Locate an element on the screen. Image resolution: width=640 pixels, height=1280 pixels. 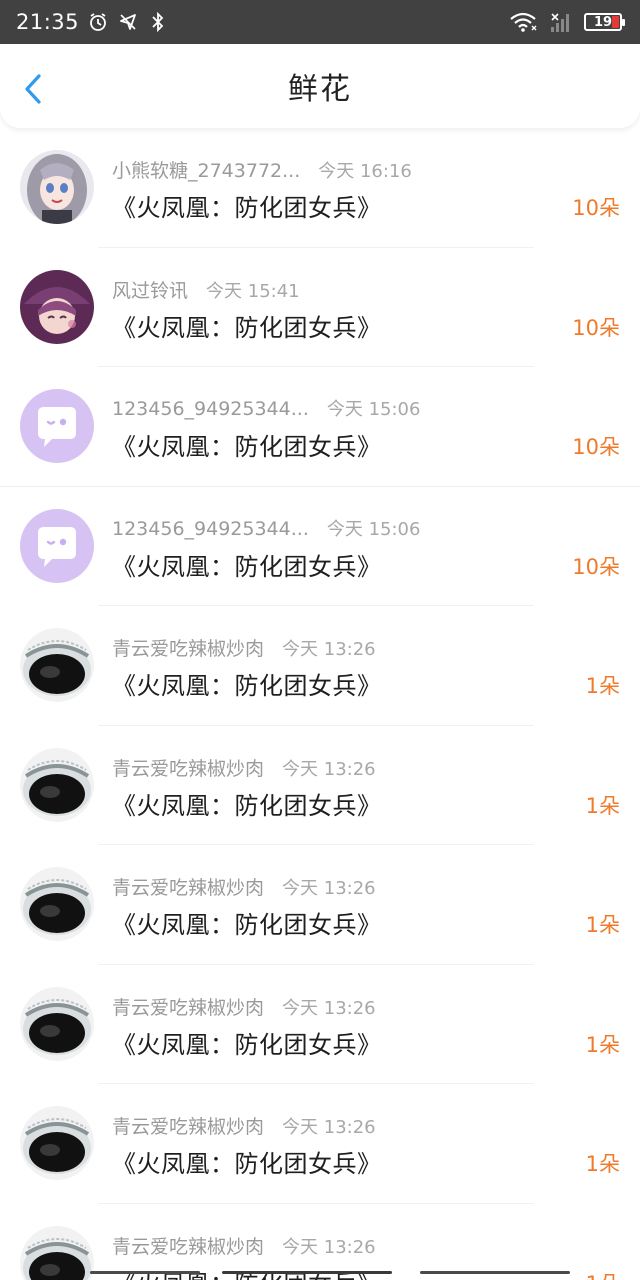
list-item: 风过铃讯 今天 15:41 《火凤凰：防化团女兵》 10朵 is located at coordinates (320, 307).